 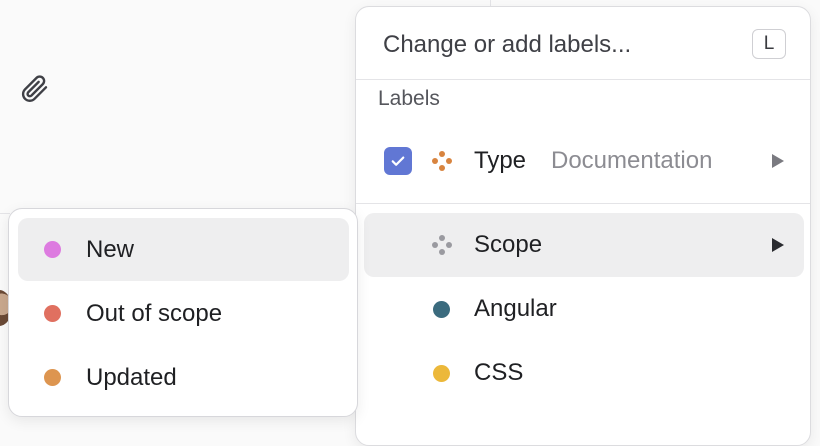 What do you see at coordinates (515, 308) in the screenshot?
I see `item-label: Angular` at bounding box center [515, 308].